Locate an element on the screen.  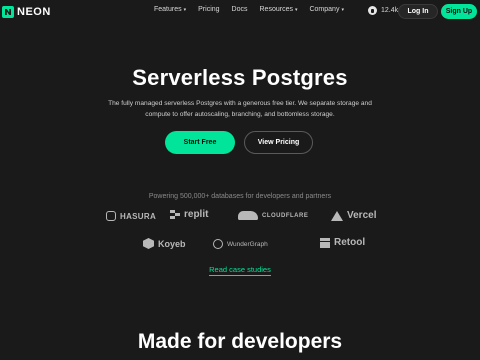
partner-logo-hasura: HASURA is located at coordinates (131, 216).